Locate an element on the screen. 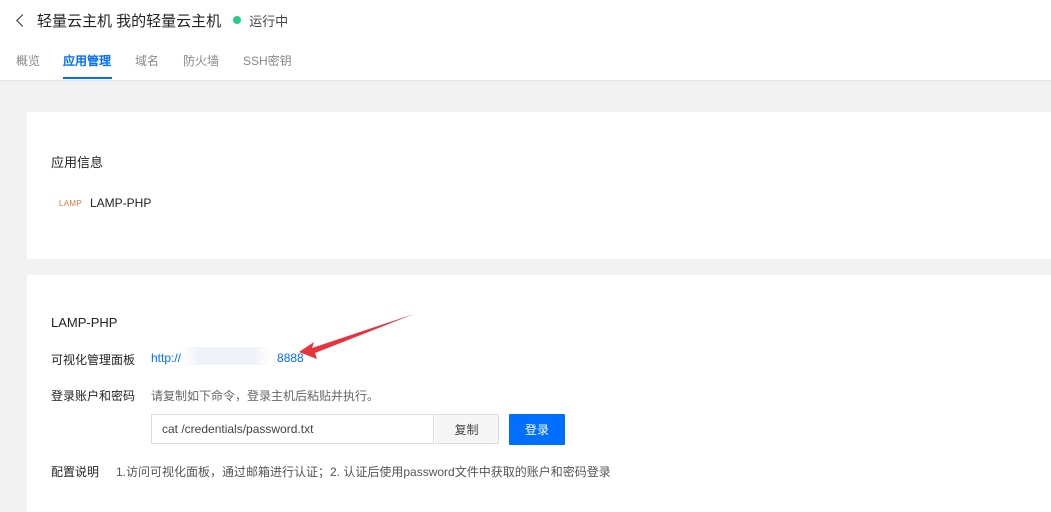 This screenshot has width=1051, height=512. account-hint: 请复制如下命令，登录主机后粘贴并执行。 is located at coordinates (265, 396).